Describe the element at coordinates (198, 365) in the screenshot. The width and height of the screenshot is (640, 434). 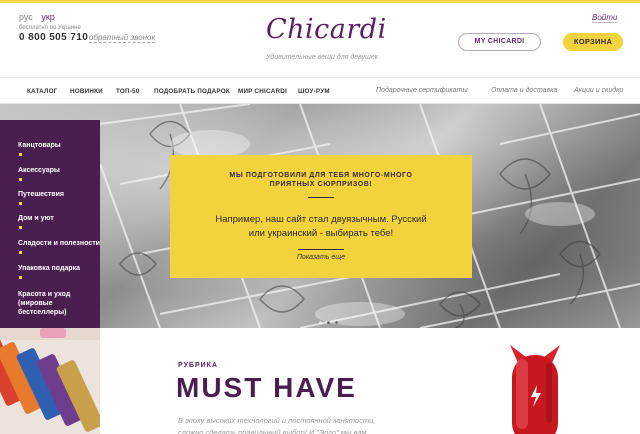
I see `rubric-label: РУБРИКА` at that location.